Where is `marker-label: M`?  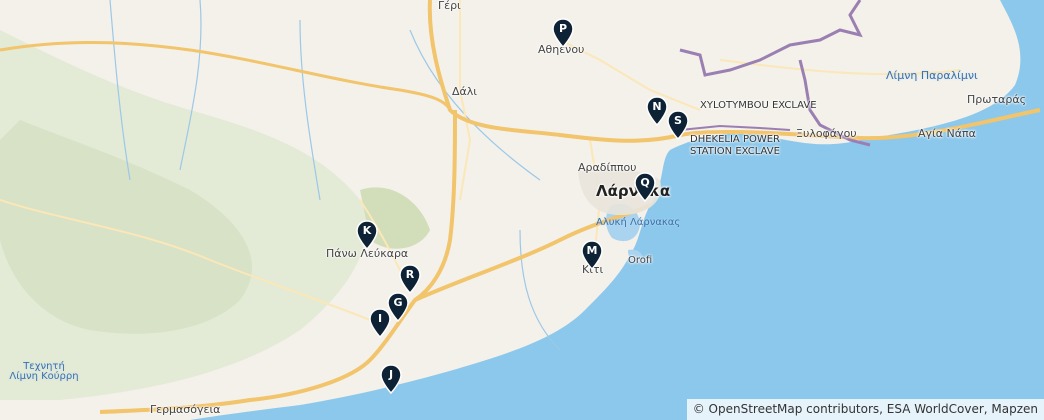
marker-label: M is located at coordinates (592, 250).